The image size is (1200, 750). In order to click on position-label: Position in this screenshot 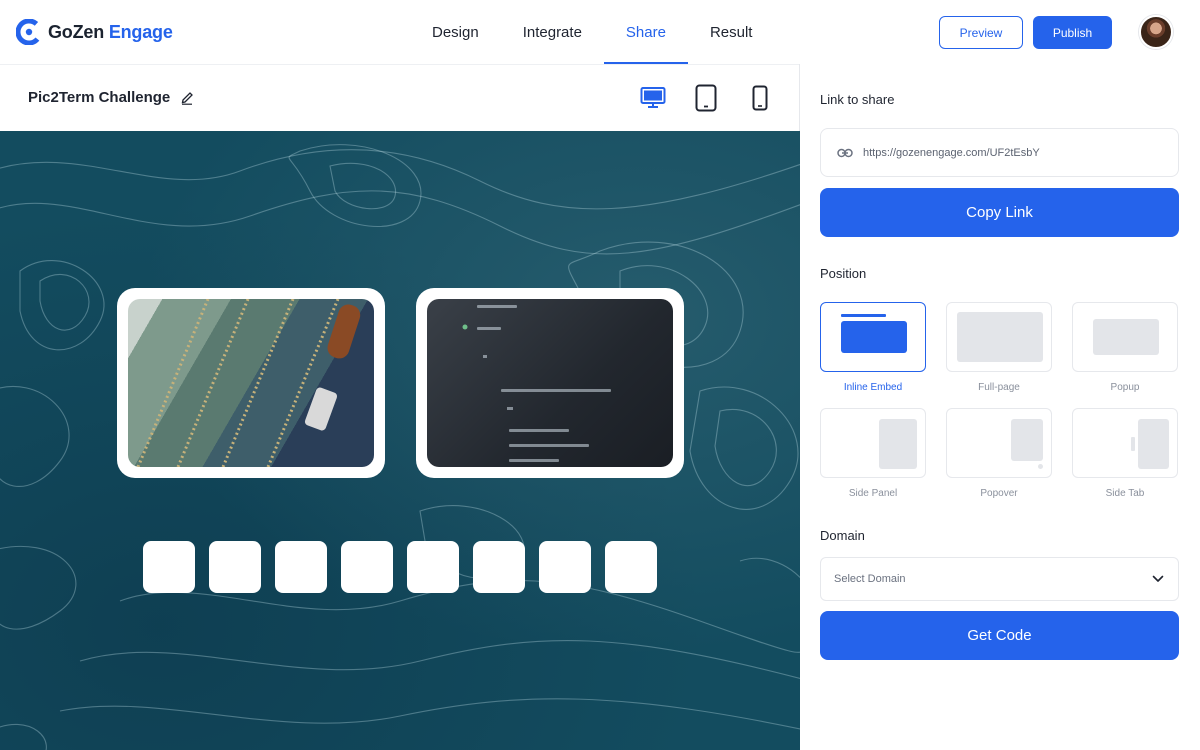, I will do `click(843, 273)`.